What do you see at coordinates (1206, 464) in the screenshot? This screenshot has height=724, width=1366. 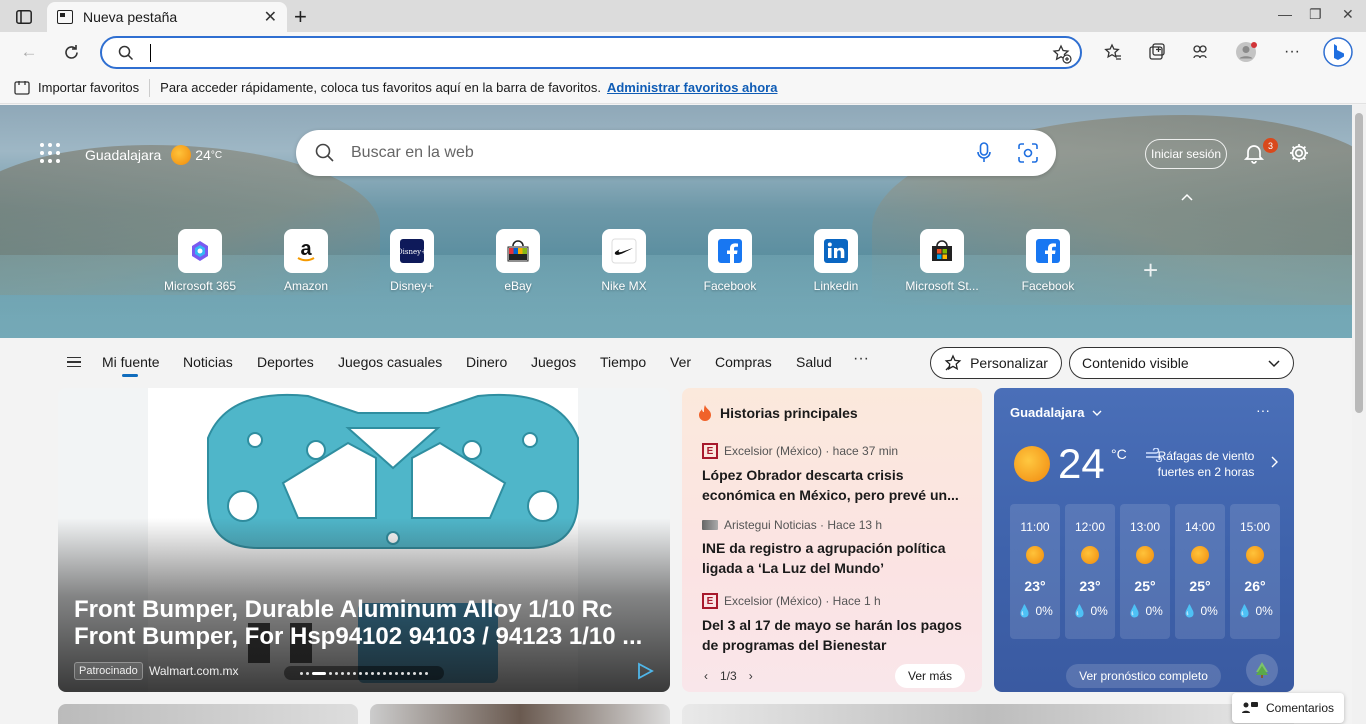 I see `weather-alert: Ráfagas de viento fuertes en 2 horas` at bounding box center [1206, 464].